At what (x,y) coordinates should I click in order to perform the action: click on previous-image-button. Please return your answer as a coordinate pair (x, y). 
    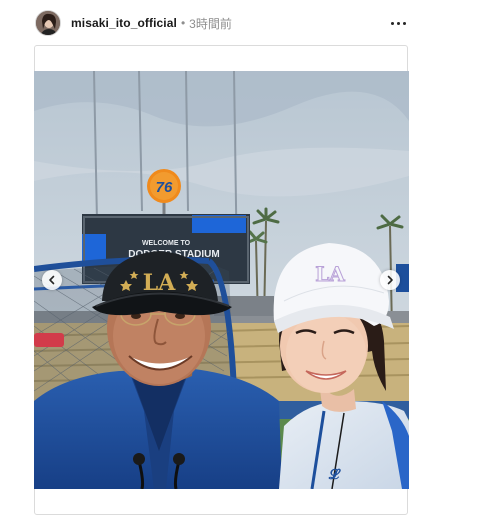
    Looking at the image, I should click on (52, 280).